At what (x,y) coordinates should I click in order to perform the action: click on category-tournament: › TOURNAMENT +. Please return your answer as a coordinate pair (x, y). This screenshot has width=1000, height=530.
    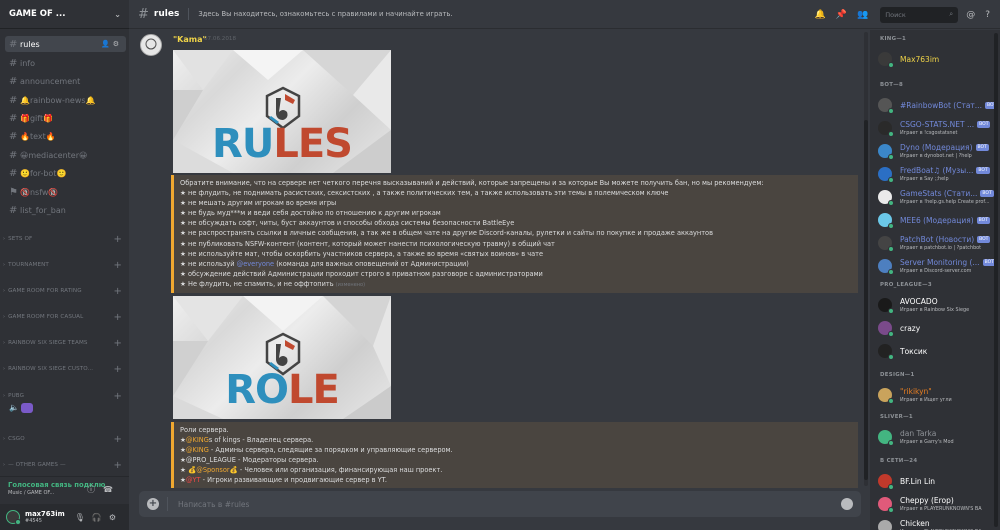
    Looking at the image, I should click on (64, 265).